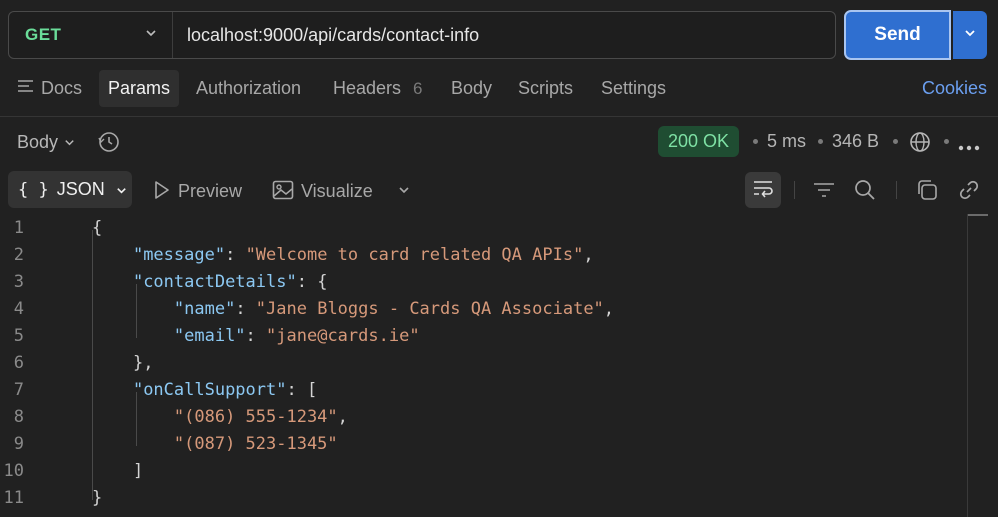 This screenshot has height=517, width=998. What do you see at coordinates (978, 215) in the screenshot?
I see `scrollbar-thumb` at bounding box center [978, 215].